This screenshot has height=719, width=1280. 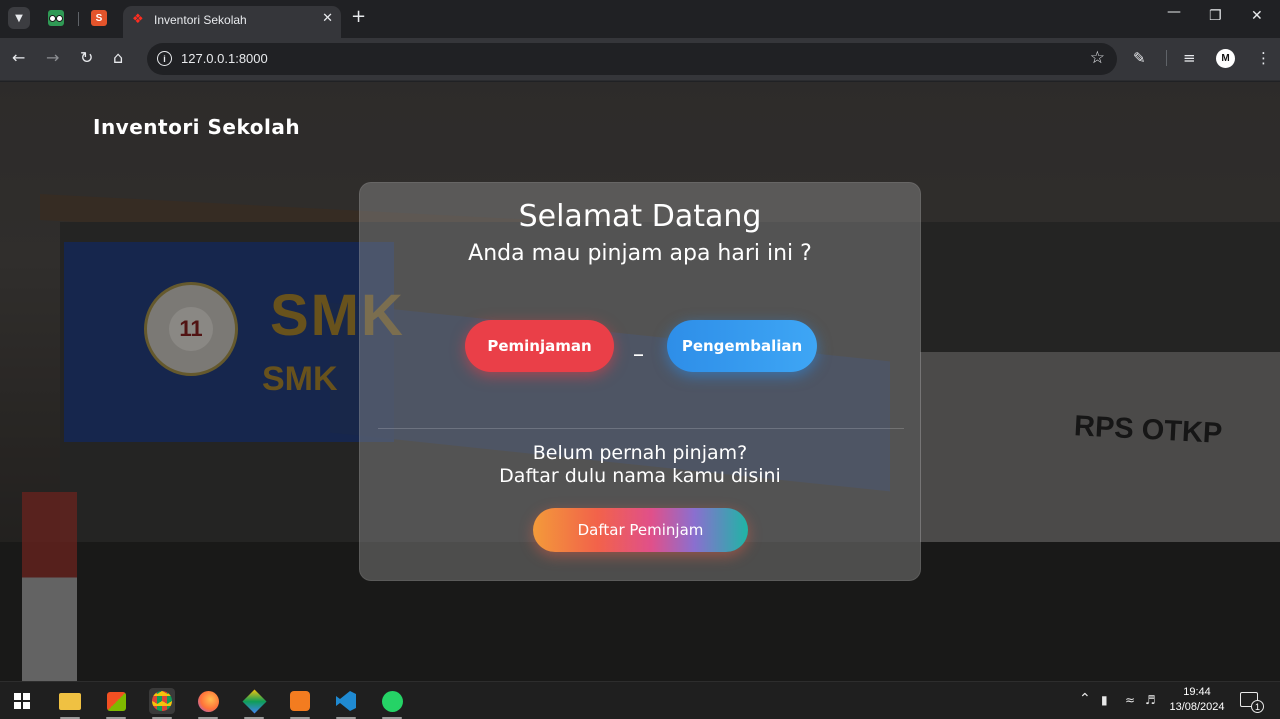 What do you see at coordinates (640, 253) in the screenshot?
I see `welcome-subtitle: Anda mau pinjam apa hari ini ?` at bounding box center [640, 253].